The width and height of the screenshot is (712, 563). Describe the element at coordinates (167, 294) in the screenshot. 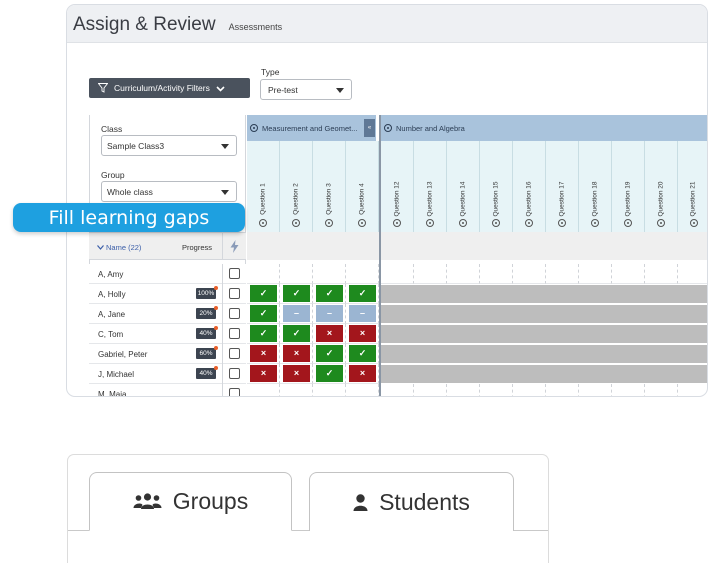

I see `student-row: A, Holly 100%` at that location.